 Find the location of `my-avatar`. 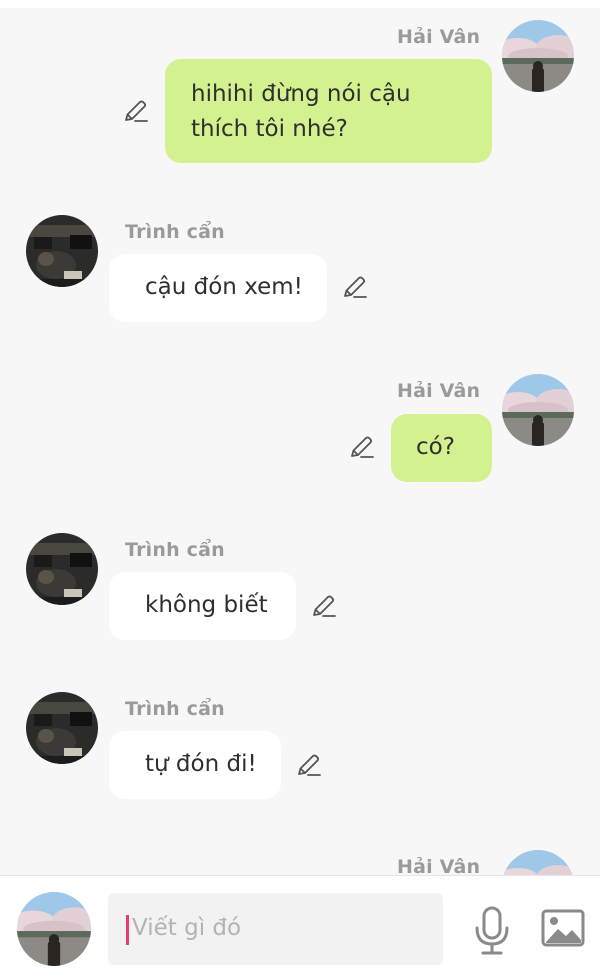

my-avatar is located at coordinates (54, 929).